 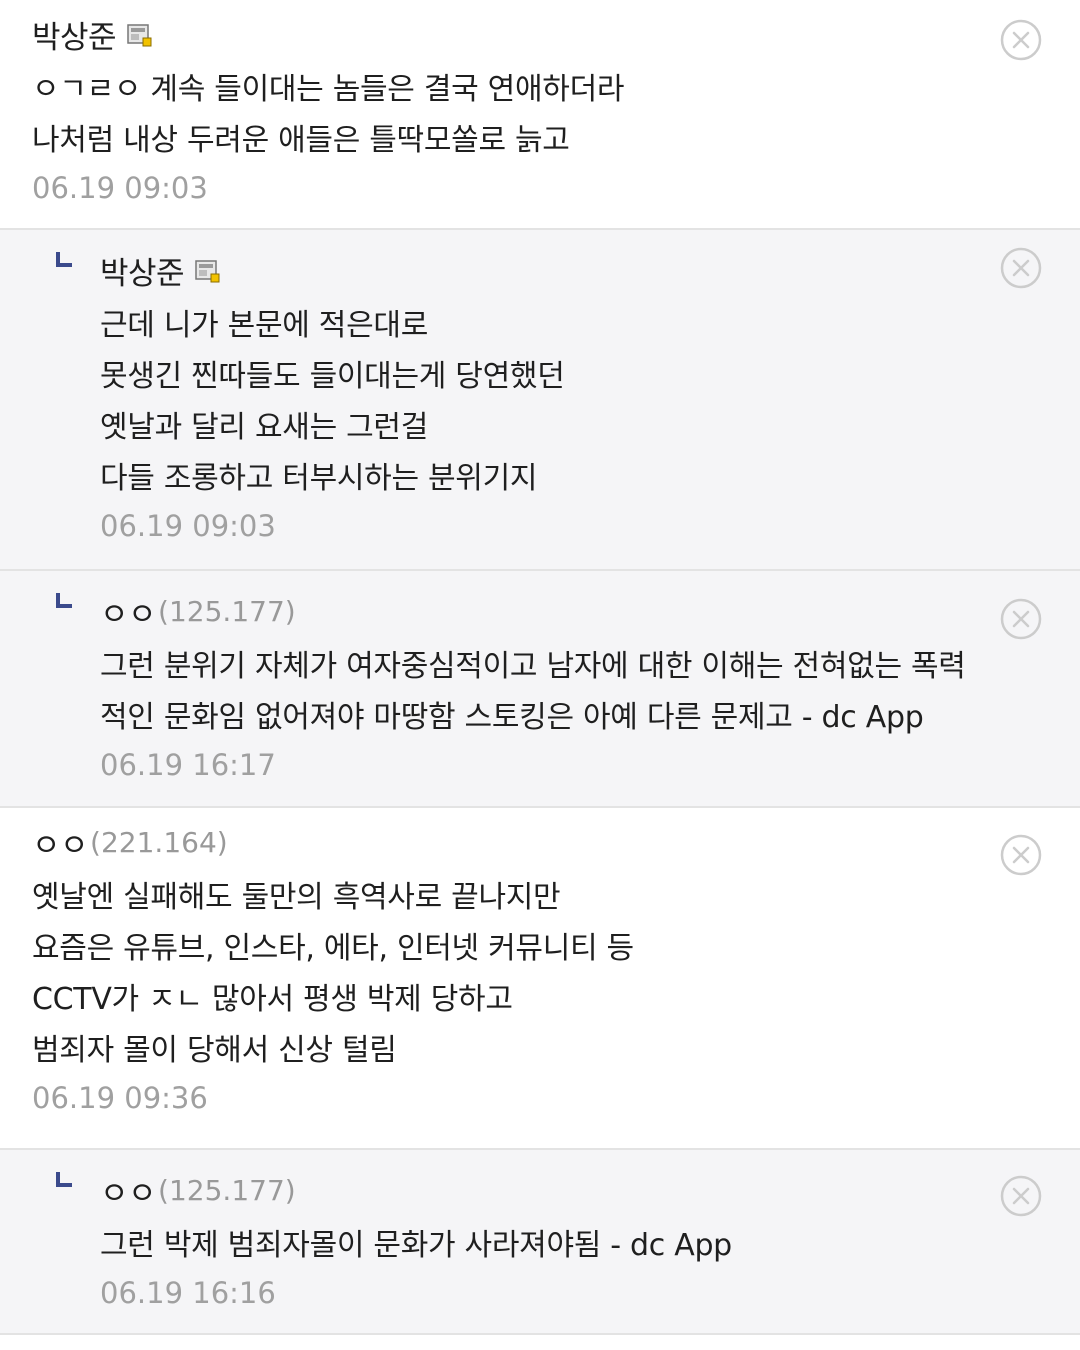 What do you see at coordinates (272, 999) in the screenshot?
I see `comment-line: CCTV가 ㅈㄴ 많아서 평생 박제 당하고` at bounding box center [272, 999].